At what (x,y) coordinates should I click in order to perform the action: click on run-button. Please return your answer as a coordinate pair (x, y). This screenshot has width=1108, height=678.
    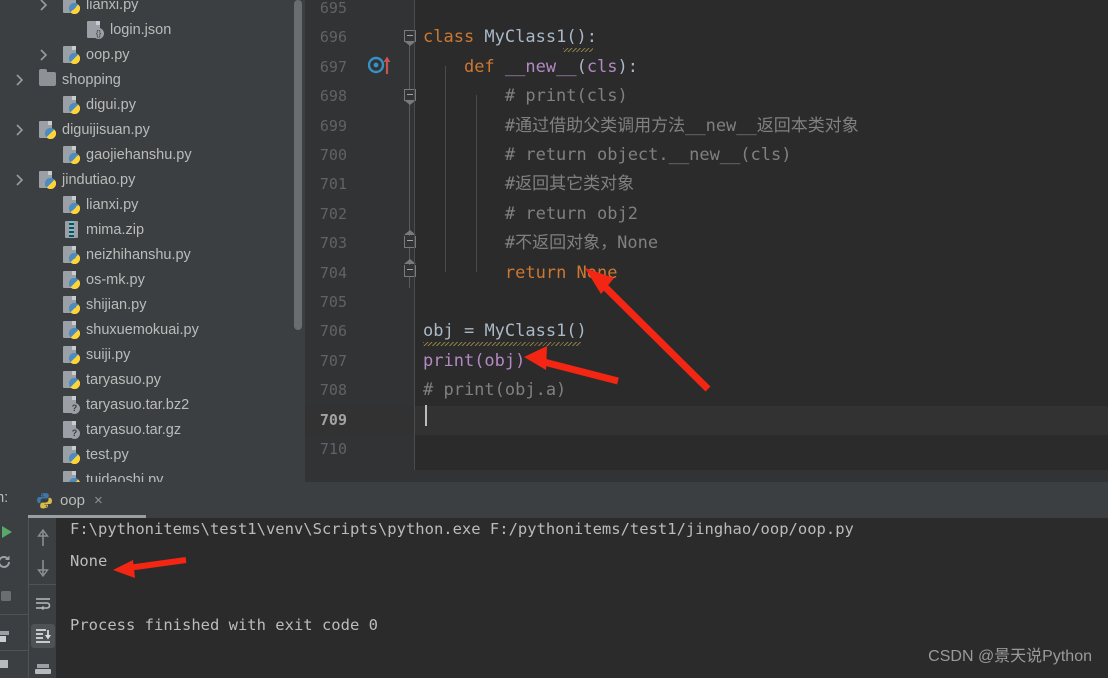
    Looking at the image, I should click on (9, 532).